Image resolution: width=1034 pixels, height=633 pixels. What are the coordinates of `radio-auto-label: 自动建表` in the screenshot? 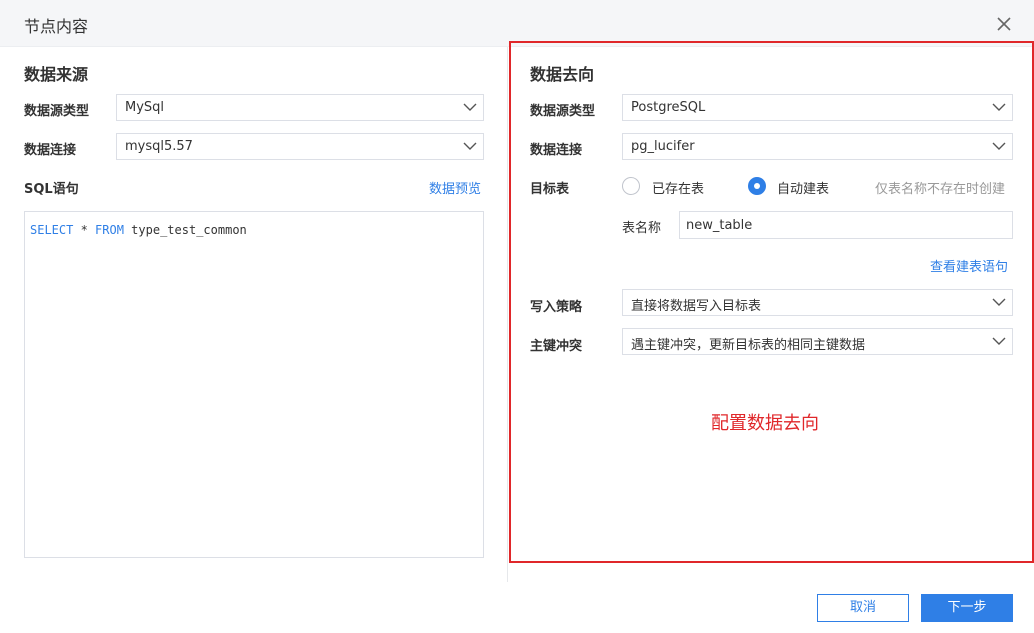 It's located at (803, 187).